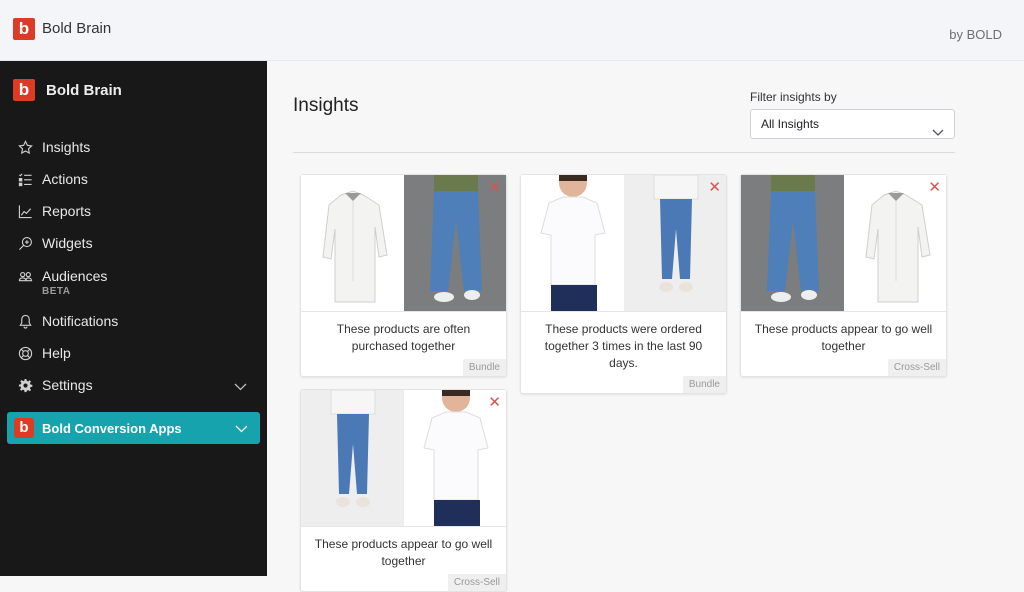 Image resolution: width=1024 pixels, height=592 pixels. I want to click on sidebar-item-label: Help, so click(56, 353).